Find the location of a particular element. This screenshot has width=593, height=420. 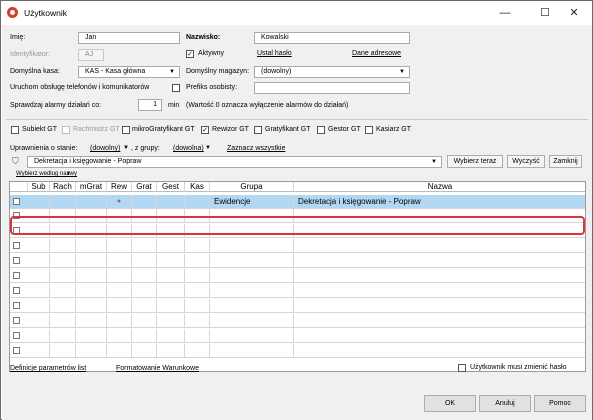

kasa-select: KAS - Kasa główna is located at coordinates (129, 72).